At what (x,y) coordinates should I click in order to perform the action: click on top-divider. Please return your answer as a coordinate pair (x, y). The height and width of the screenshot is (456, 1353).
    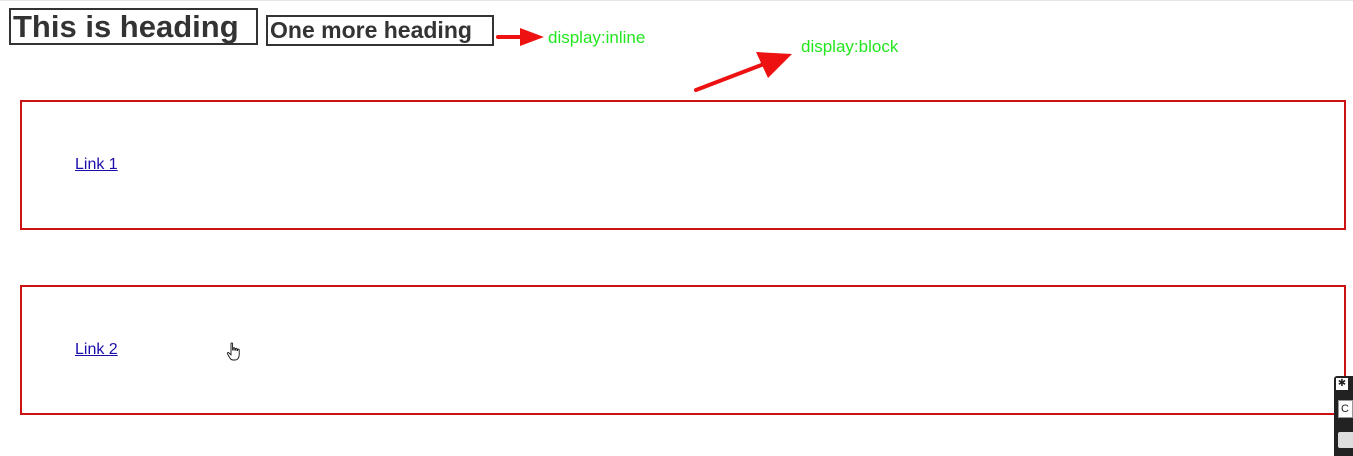
    Looking at the image, I should click on (676, 0).